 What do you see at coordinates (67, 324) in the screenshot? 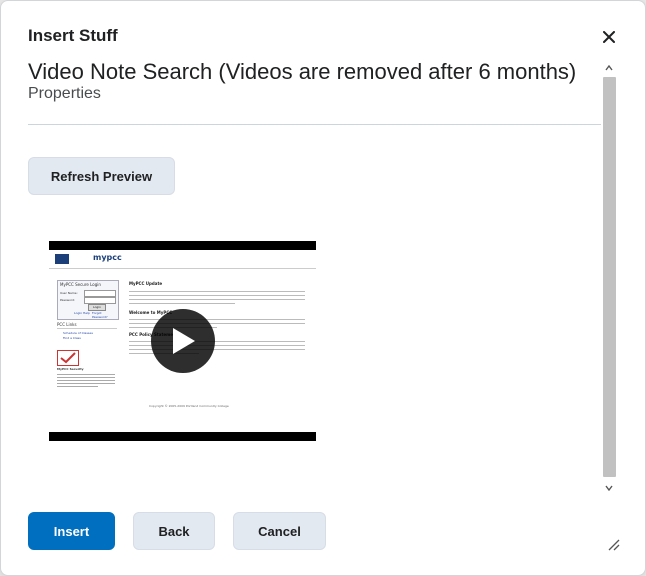
I see `thumbnail-pcc-links-title: PCC Links` at bounding box center [67, 324].